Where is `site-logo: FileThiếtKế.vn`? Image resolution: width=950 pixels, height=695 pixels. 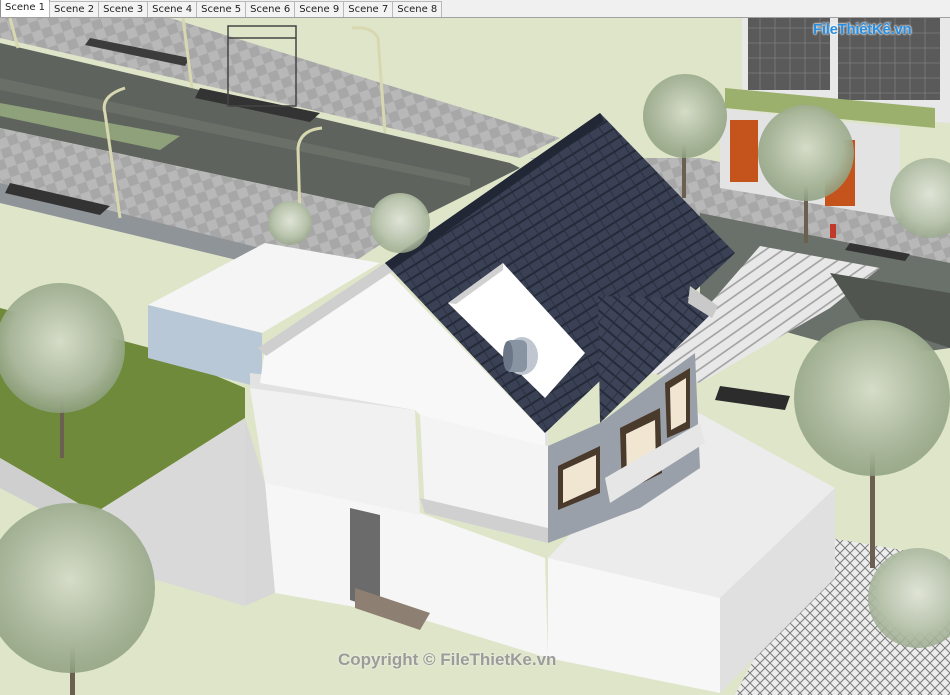
site-logo: FileThiếtKế.vn is located at coordinates (867, 30).